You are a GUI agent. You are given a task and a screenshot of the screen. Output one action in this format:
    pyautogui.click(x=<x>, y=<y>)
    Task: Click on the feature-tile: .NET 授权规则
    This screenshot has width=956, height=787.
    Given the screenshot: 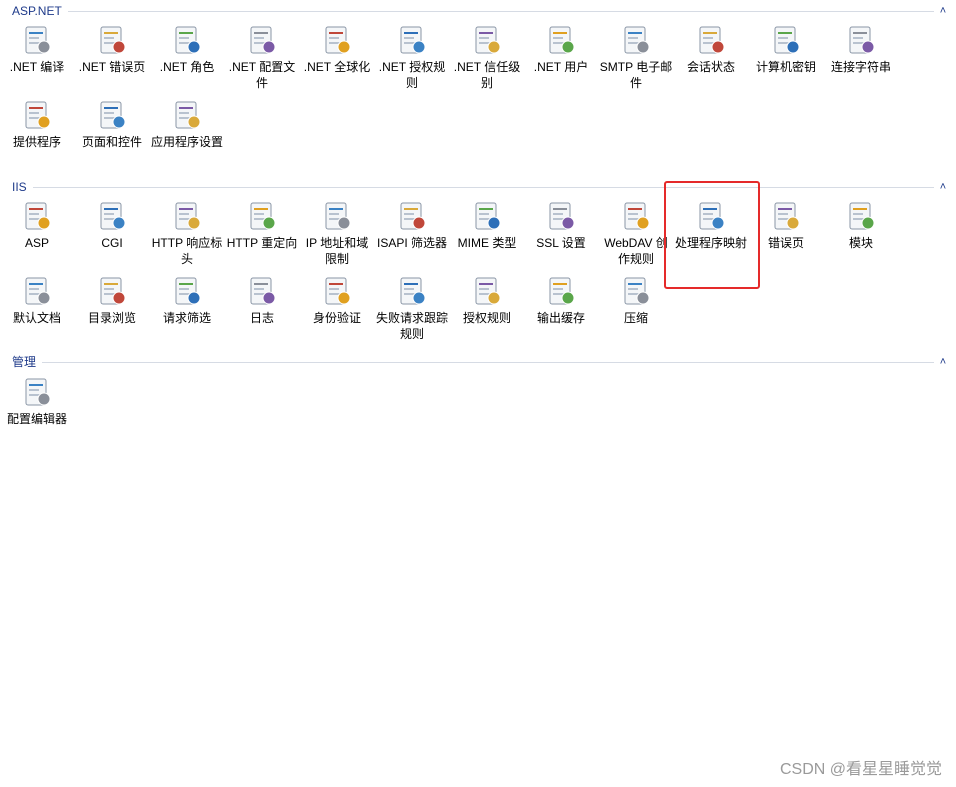 What is the action you would take?
    pyautogui.click(x=412, y=60)
    